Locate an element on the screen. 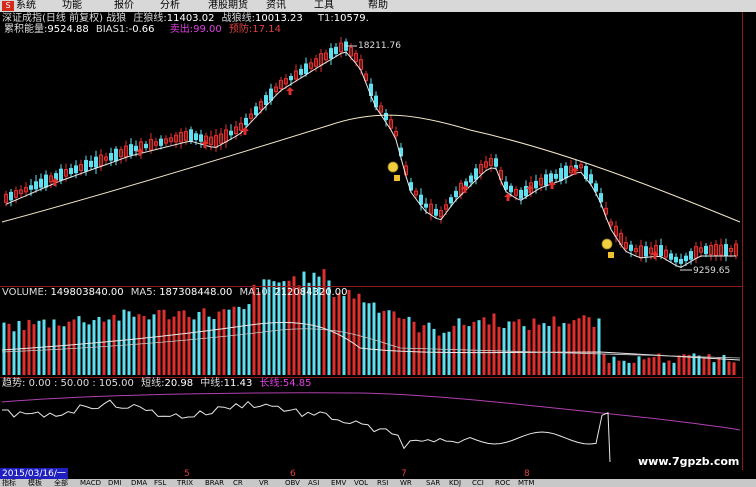 The height and width of the screenshot is (487, 756). accum-value: 9524.88 is located at coordinates (68, 29).